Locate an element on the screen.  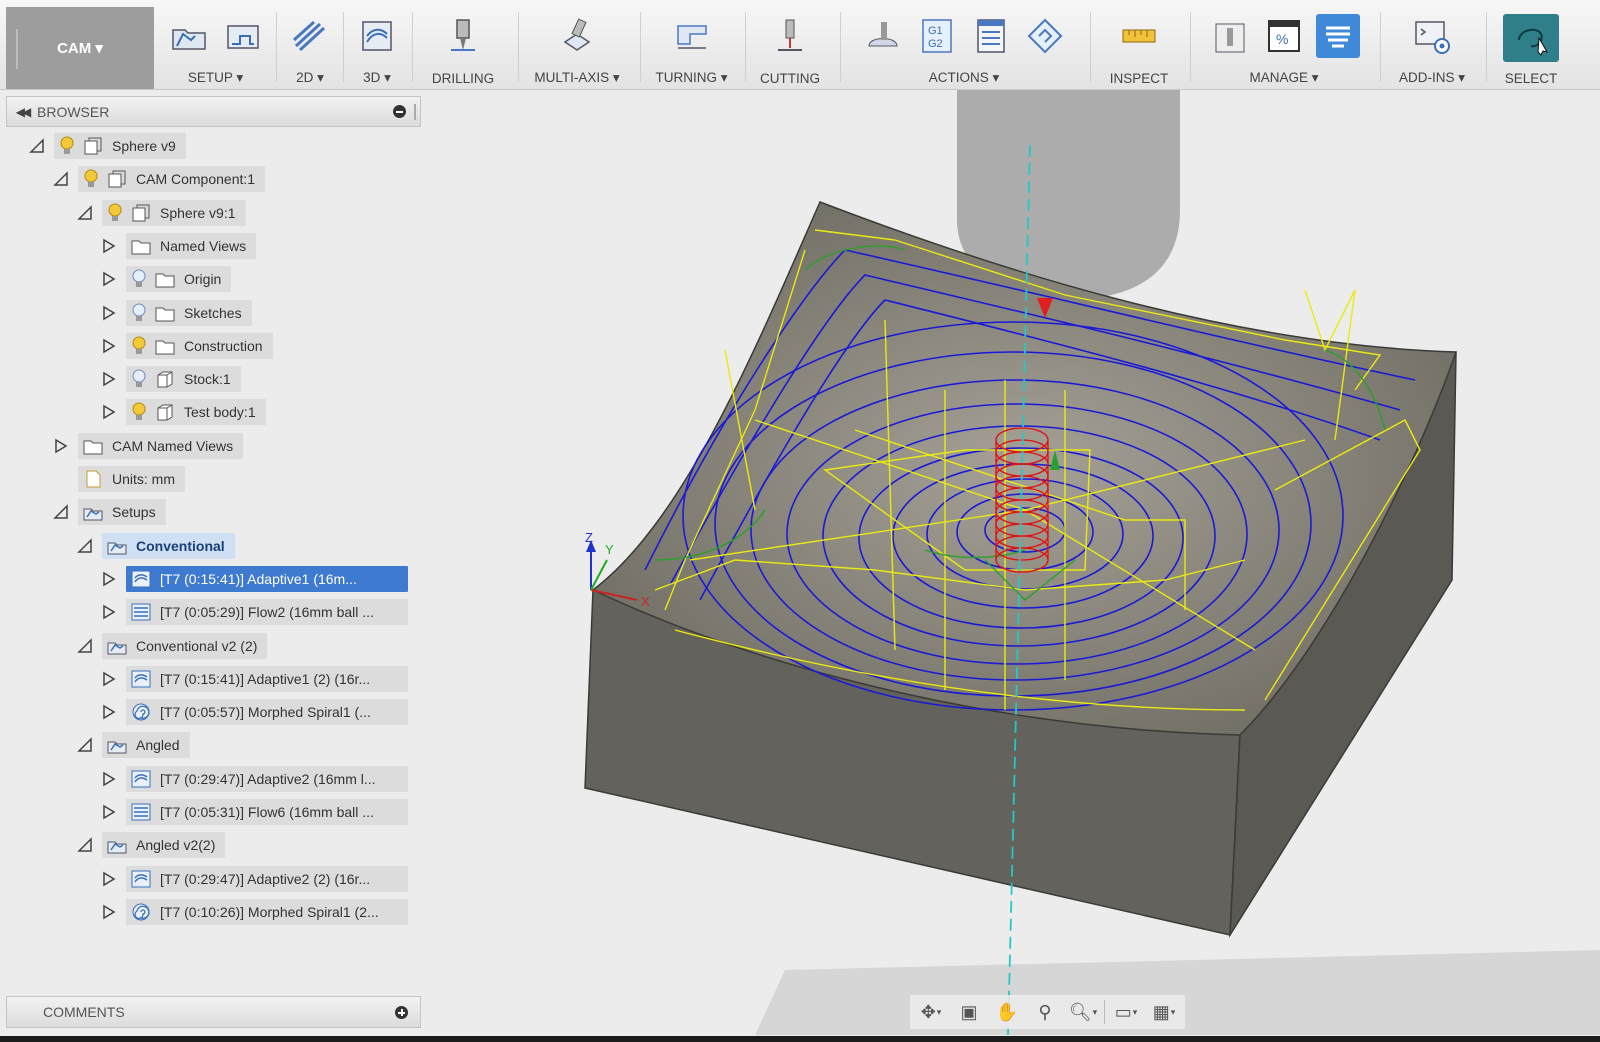
drill-icon is located at coordinates (463, 36).